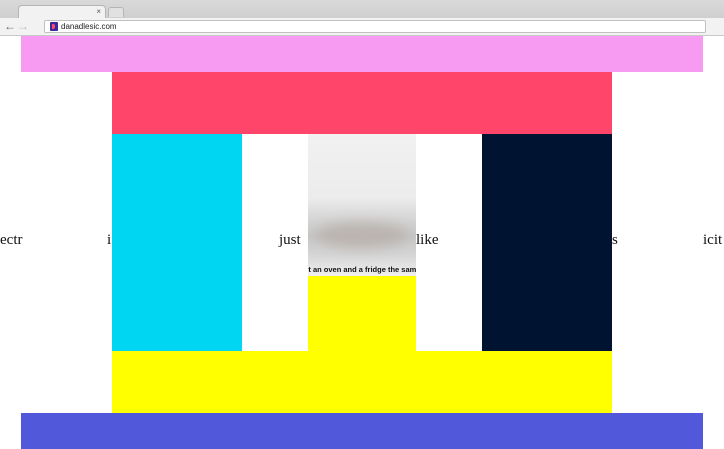  What do you see at coordinates (11, 240) in the screenshot?
I see `scrolling-word: ectr` at bounding box center [11, 240].